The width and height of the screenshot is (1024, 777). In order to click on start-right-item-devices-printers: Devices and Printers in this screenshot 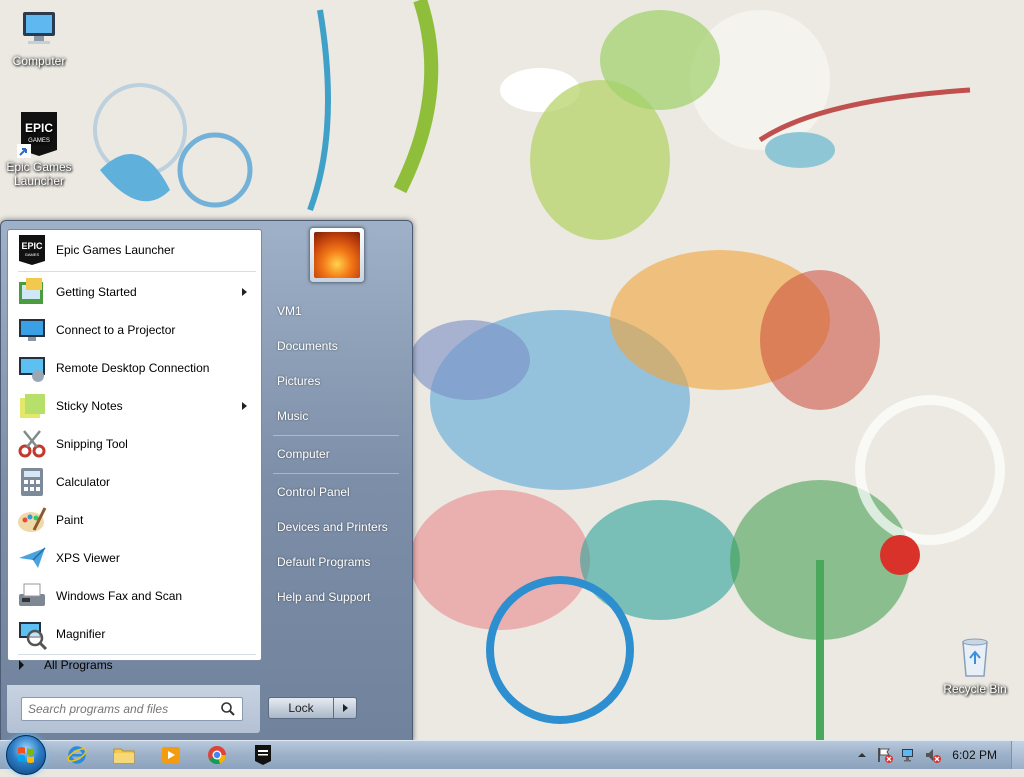, I will do `click(336, 527)`.